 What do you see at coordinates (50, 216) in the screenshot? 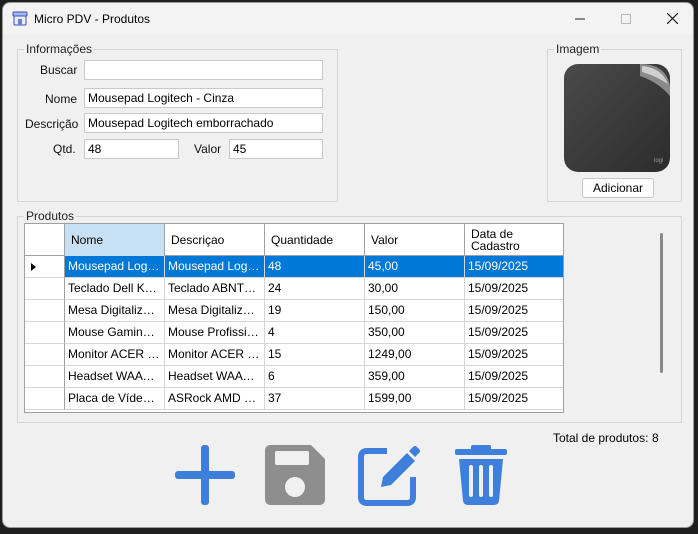
I see `products-group-legend: Produtos` at bounding box center [50, 216].